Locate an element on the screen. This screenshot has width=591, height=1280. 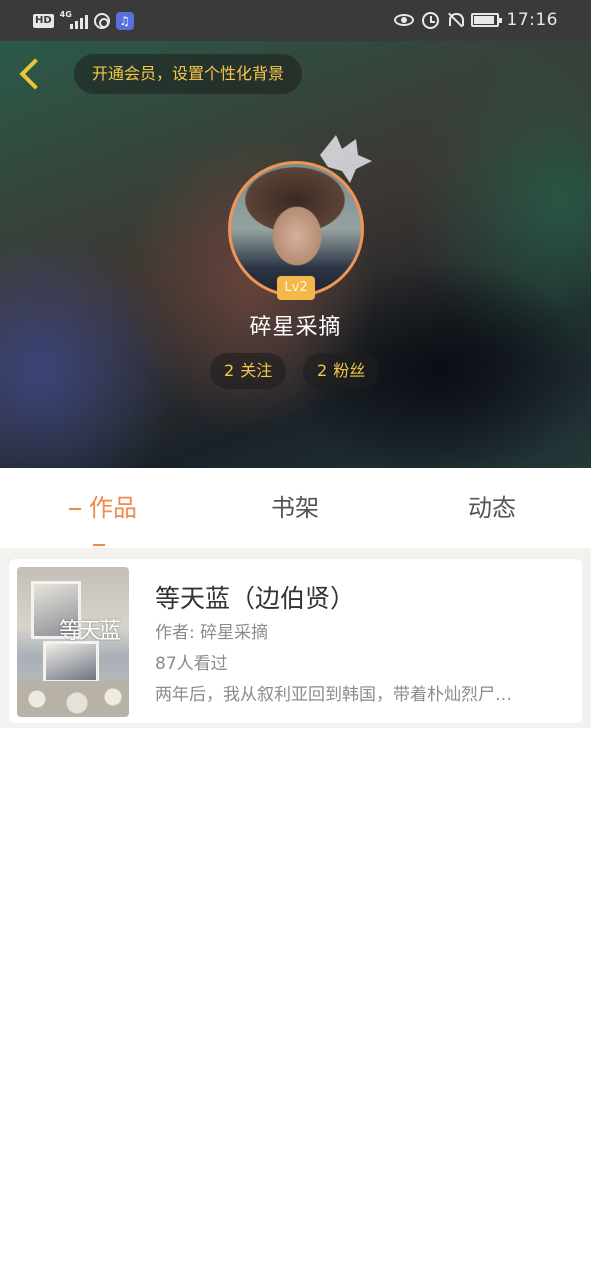
cover-decoration is located at coordinates (73, 699).